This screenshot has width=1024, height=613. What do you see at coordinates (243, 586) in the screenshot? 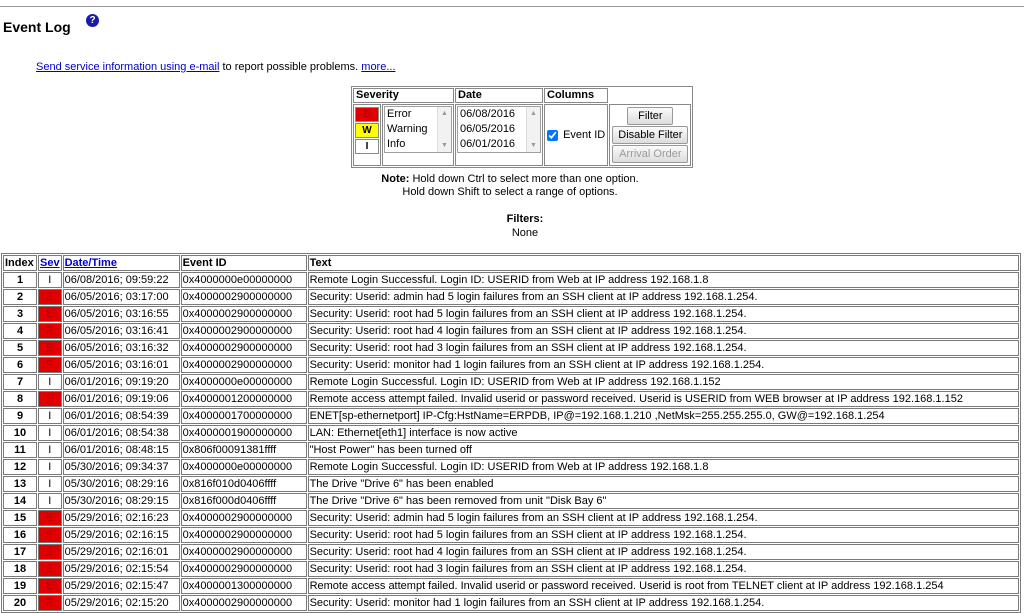
I see `row-event-id: 0x4000001300000000` at bounding box center [243, 586].